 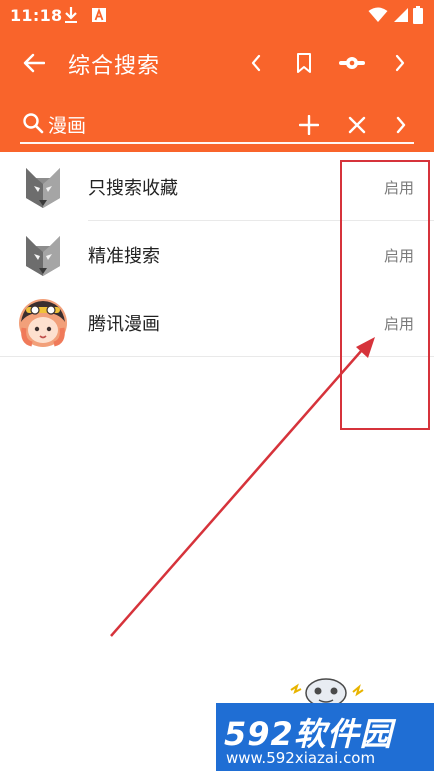 What do you see at coordinates (401, 15) in the screenshot?
I see `signal-icon` at bounding box center [401, 15].